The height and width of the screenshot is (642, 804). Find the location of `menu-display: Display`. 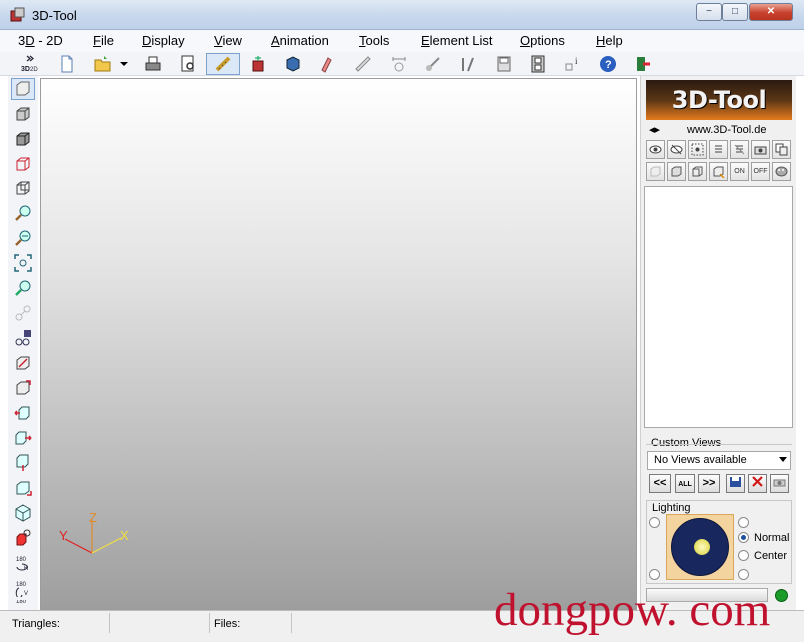

menu-display: Display is located at coordinates (163, 40).